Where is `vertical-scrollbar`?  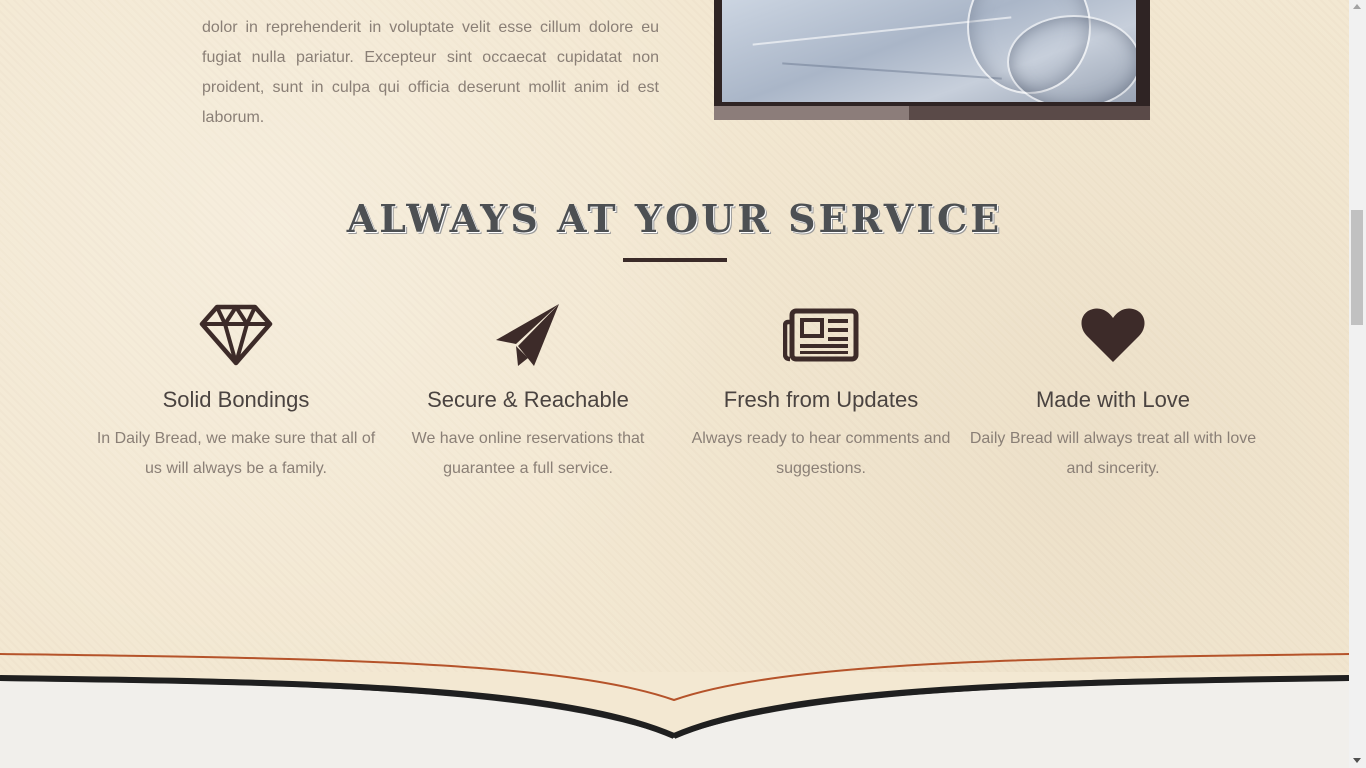
vertical-scrollbar is located at coordinates (1357, 384).